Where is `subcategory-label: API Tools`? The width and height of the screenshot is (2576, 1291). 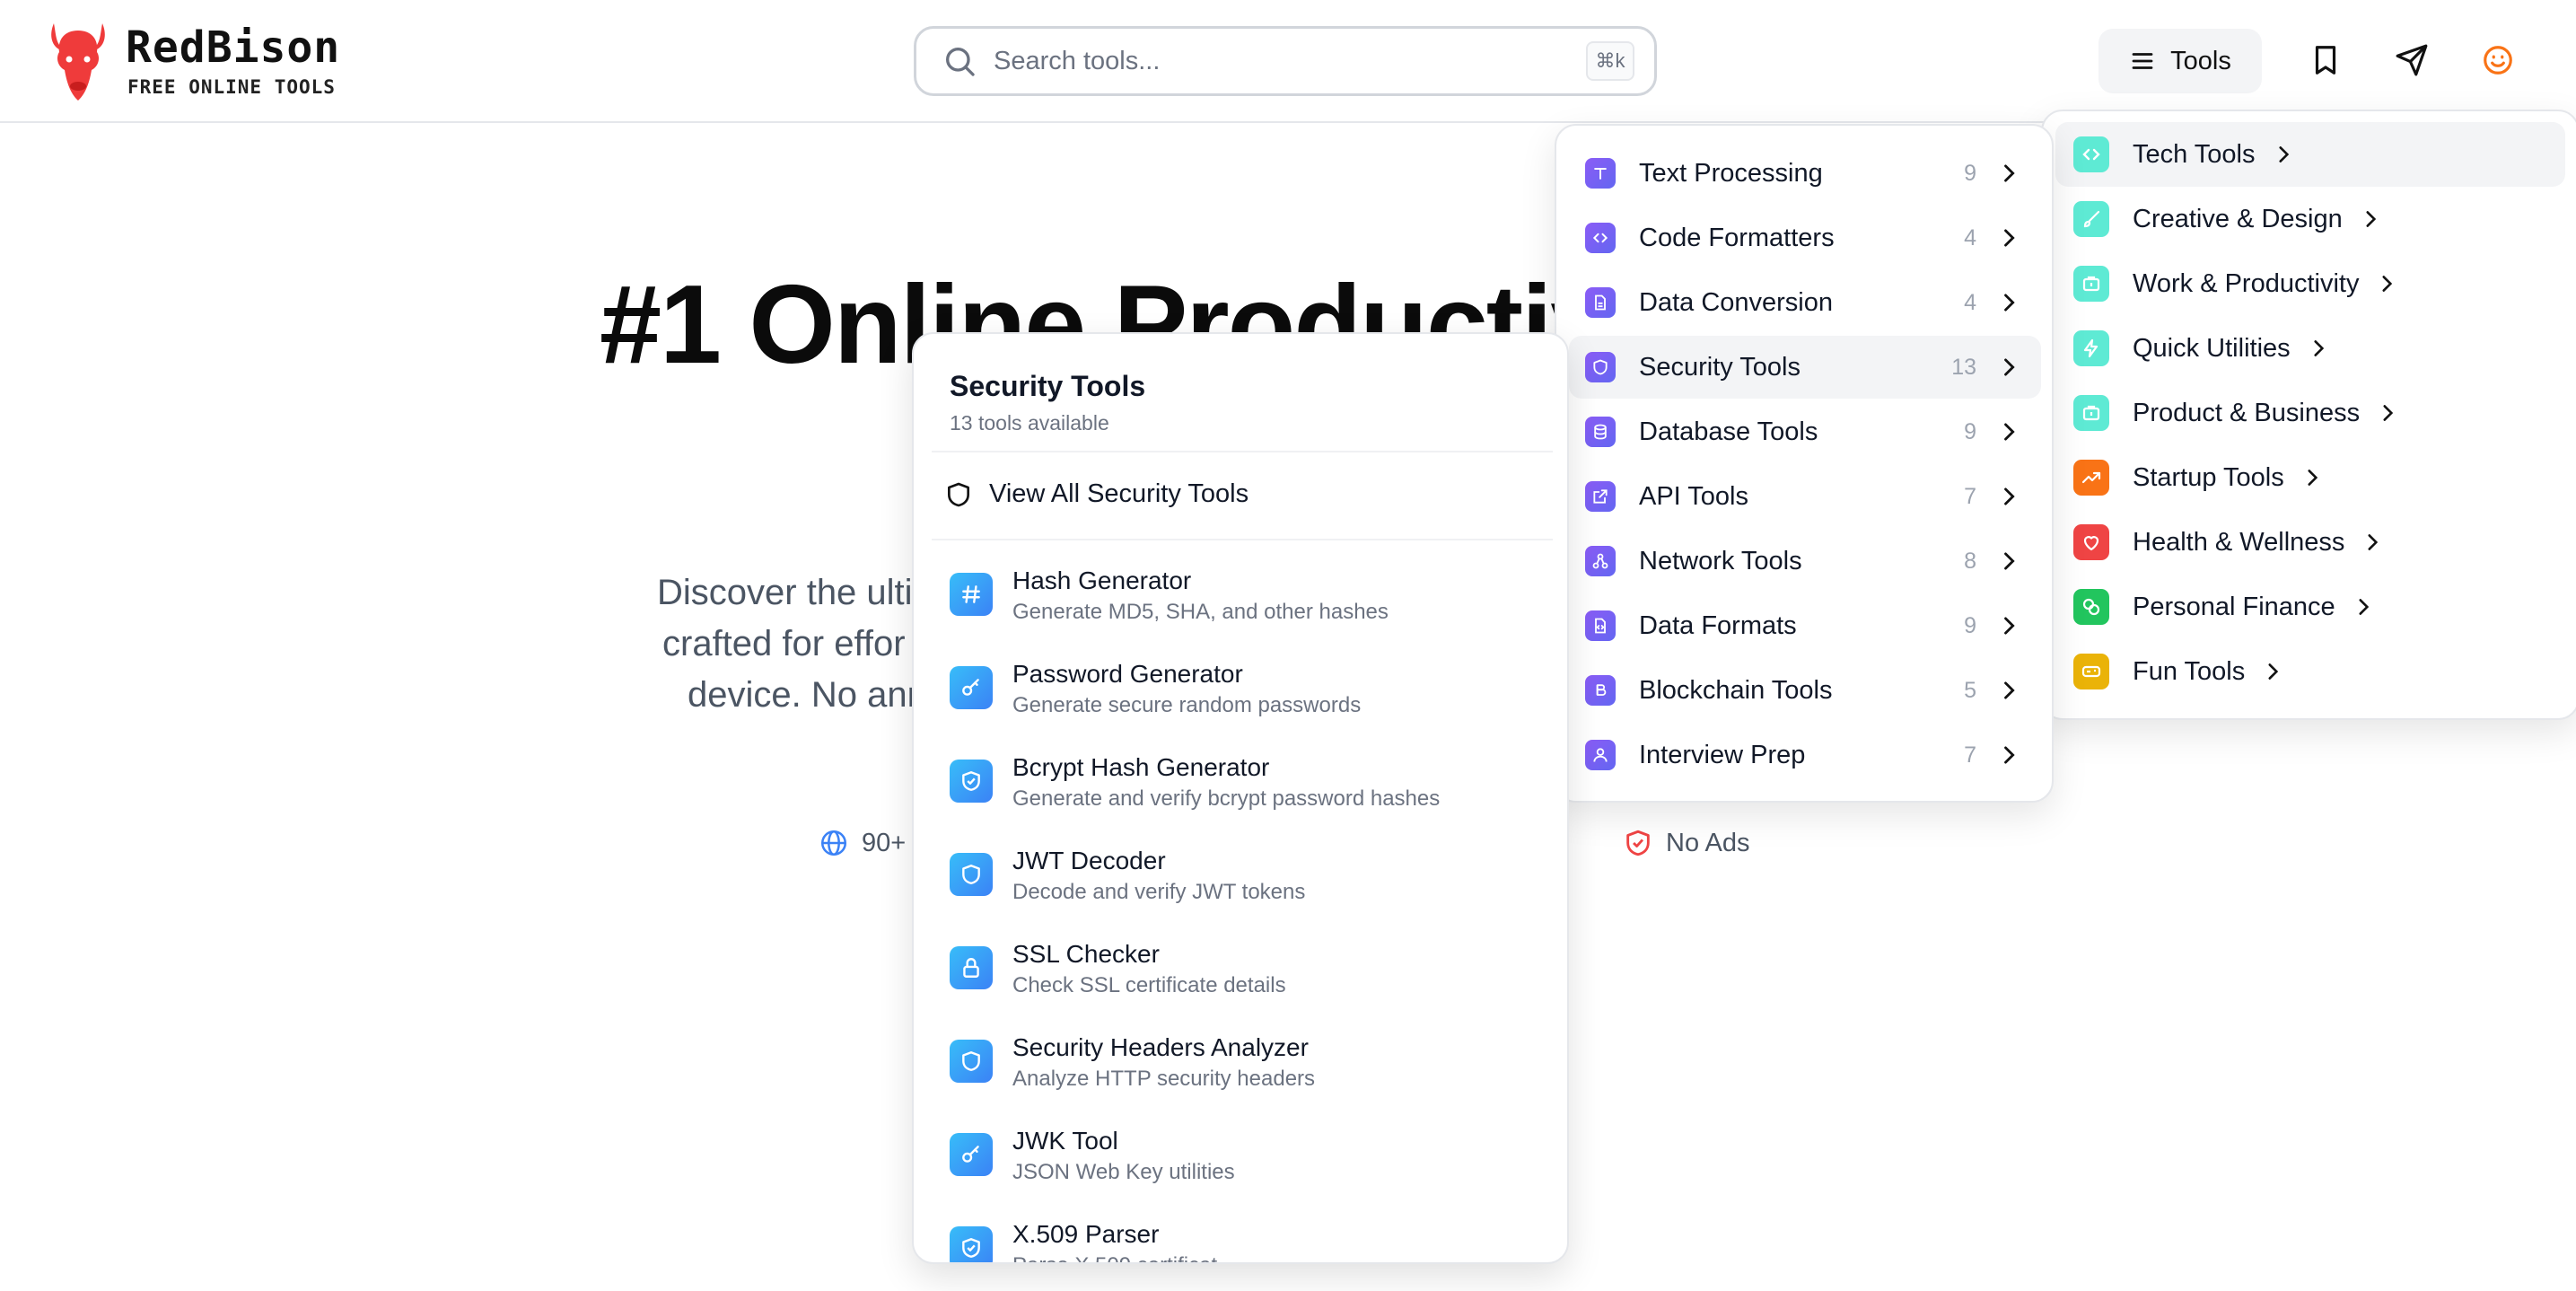
subcategory-label: API Tools is located at coordinates (1693, 496).